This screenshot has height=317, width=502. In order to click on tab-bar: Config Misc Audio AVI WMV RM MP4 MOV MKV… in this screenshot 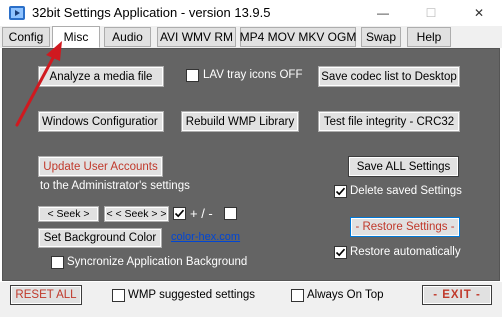, I will do `click(251, 37)`.